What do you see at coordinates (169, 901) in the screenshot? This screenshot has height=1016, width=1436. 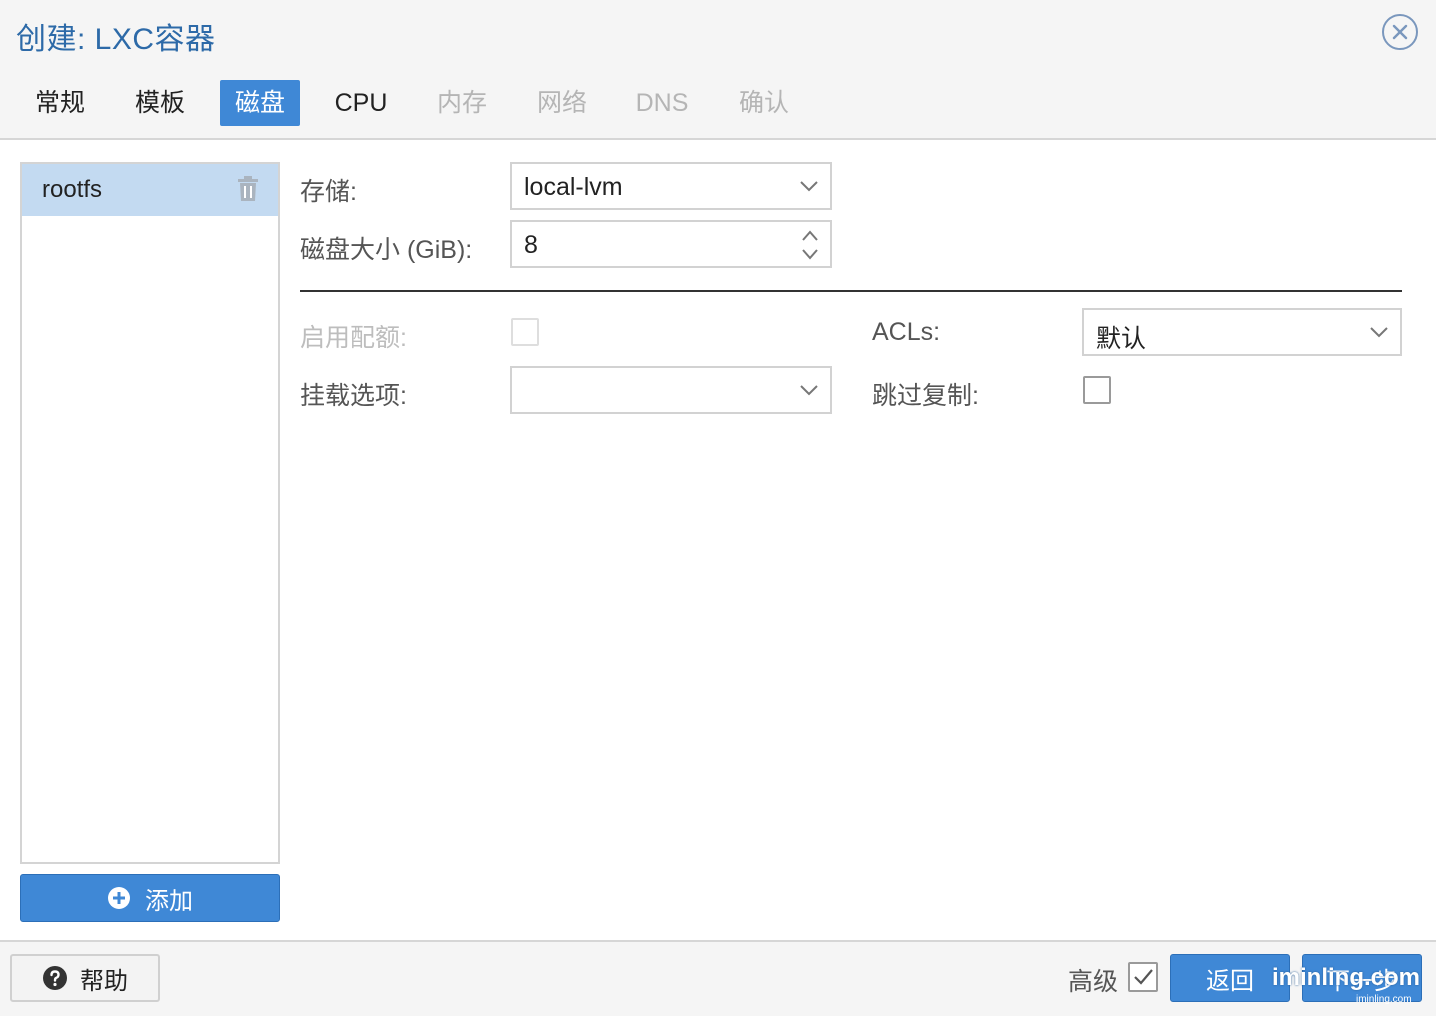 I see `add-disk-label: 添加` at bounding box center [169, 901].